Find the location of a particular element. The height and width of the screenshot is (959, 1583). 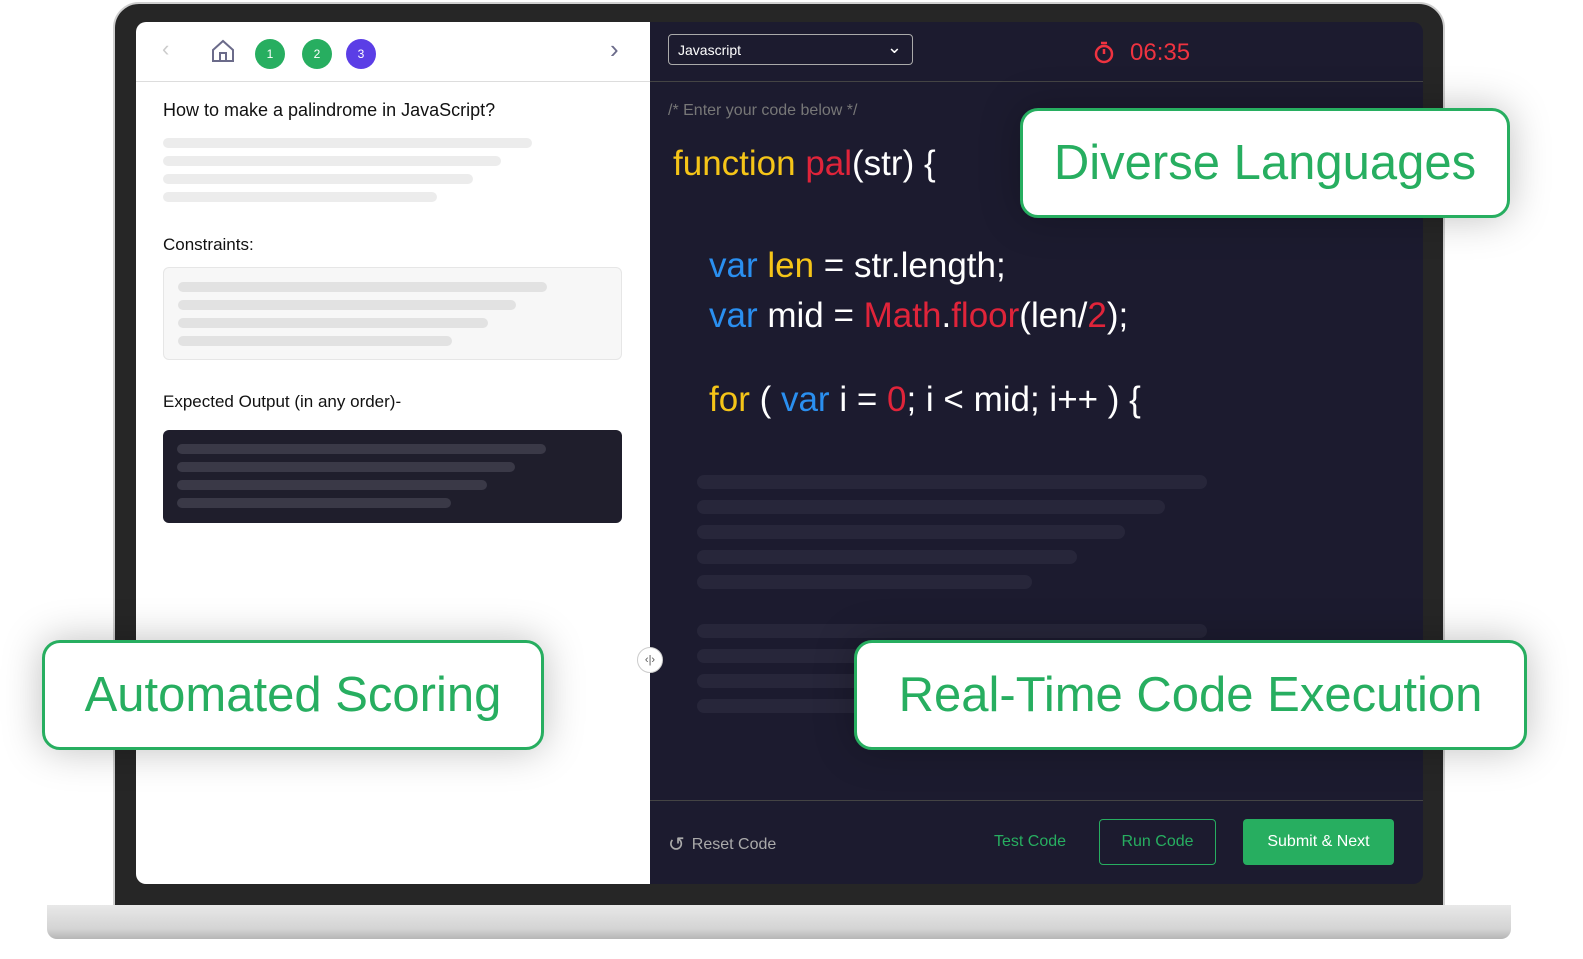

reset-code-button: ↺ Reset Code is located at coordinates (722, 844).